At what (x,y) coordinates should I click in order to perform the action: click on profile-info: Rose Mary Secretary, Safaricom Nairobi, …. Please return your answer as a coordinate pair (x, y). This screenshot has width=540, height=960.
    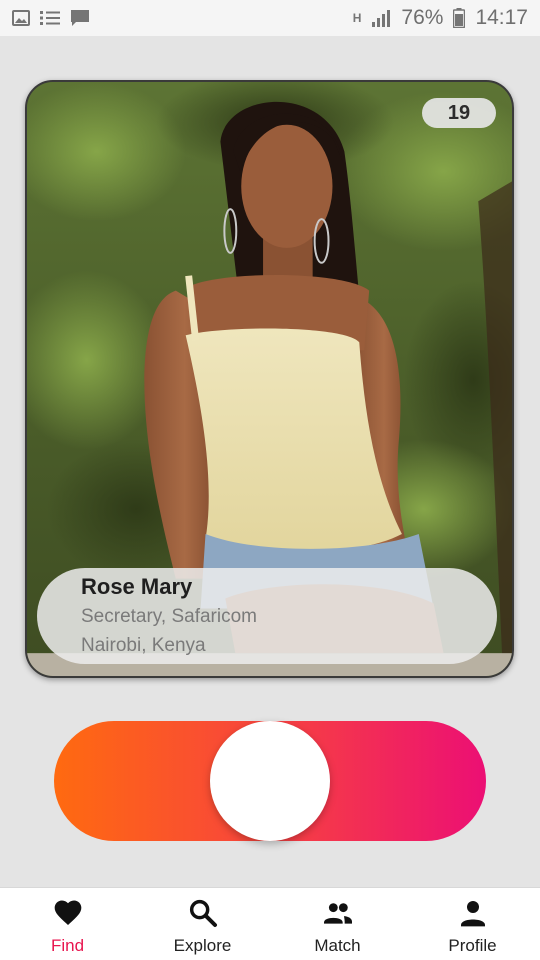
    Looking at the image, I should click on (267, 616).